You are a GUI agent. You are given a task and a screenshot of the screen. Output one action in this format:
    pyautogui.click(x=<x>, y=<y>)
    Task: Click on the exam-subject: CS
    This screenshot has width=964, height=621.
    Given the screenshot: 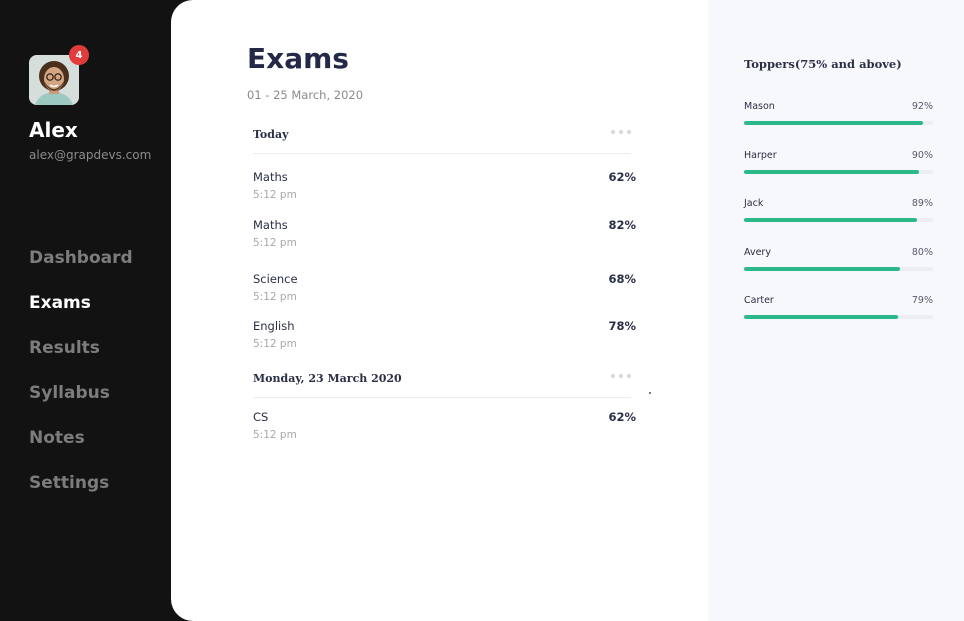 What is the action you would take?
    pyautogui.click(x=261, y=417)
    